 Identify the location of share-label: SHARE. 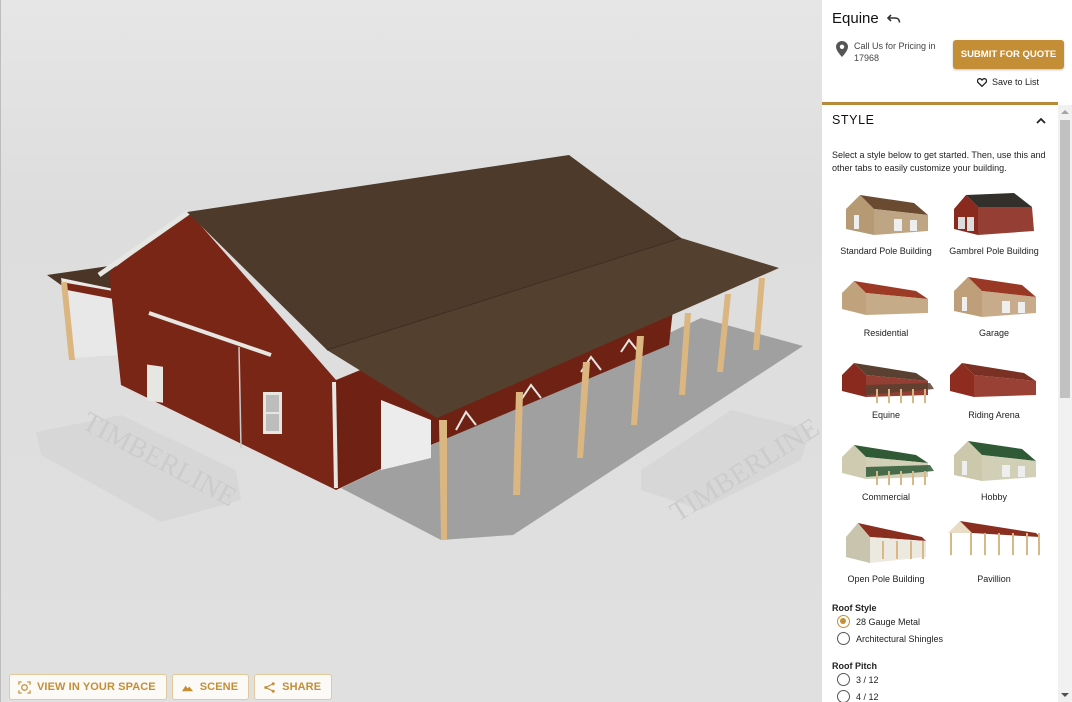
(302, 687).